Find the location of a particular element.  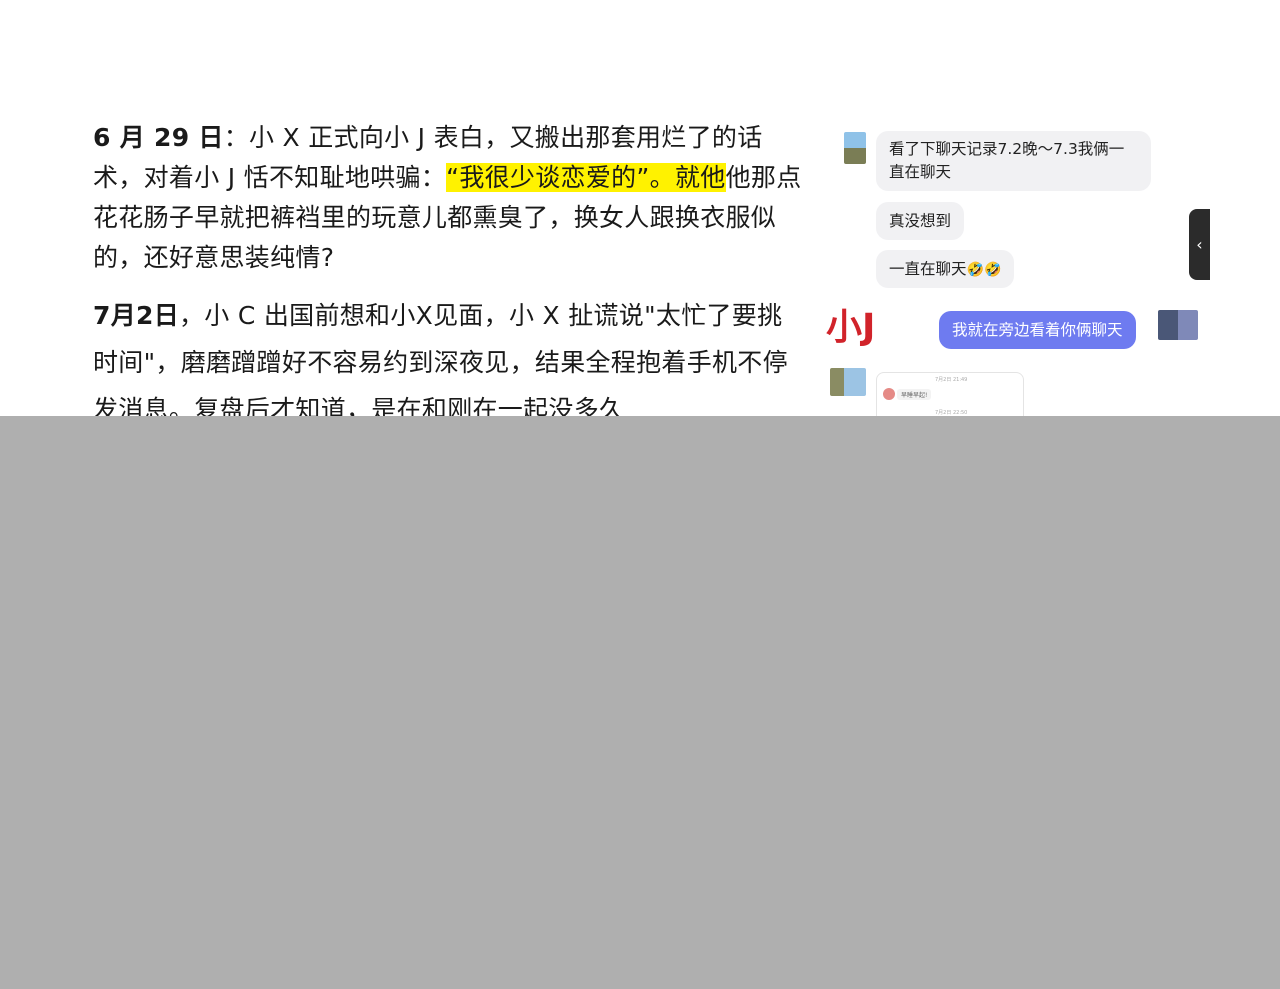

chevron-left-icon: ‹ is located at coordinates (1199, 244).